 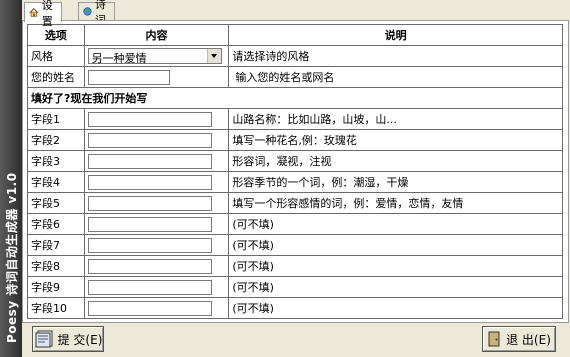 What do you see at coordinates (395, 56) in the screenshot?
I see `style-description: 请选择诗的风格` at bounding box center [395, 56].